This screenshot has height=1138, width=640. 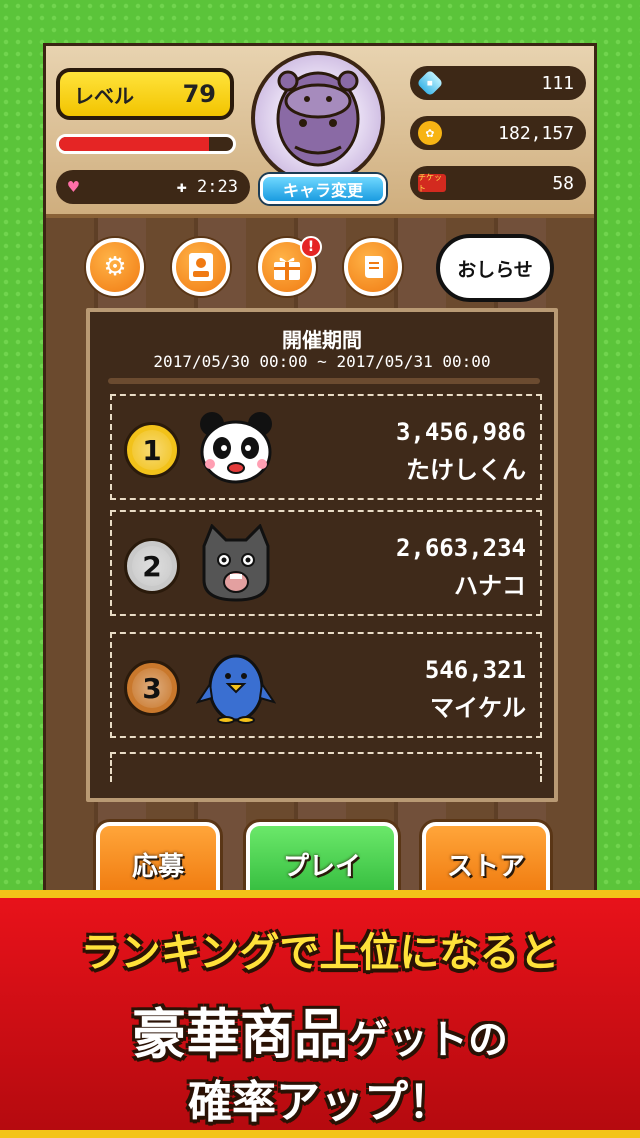 What do you see at coordinates (145, 94) in the screenshot?
I see `level-box: レベル 79` at bounding box center [145, 94].